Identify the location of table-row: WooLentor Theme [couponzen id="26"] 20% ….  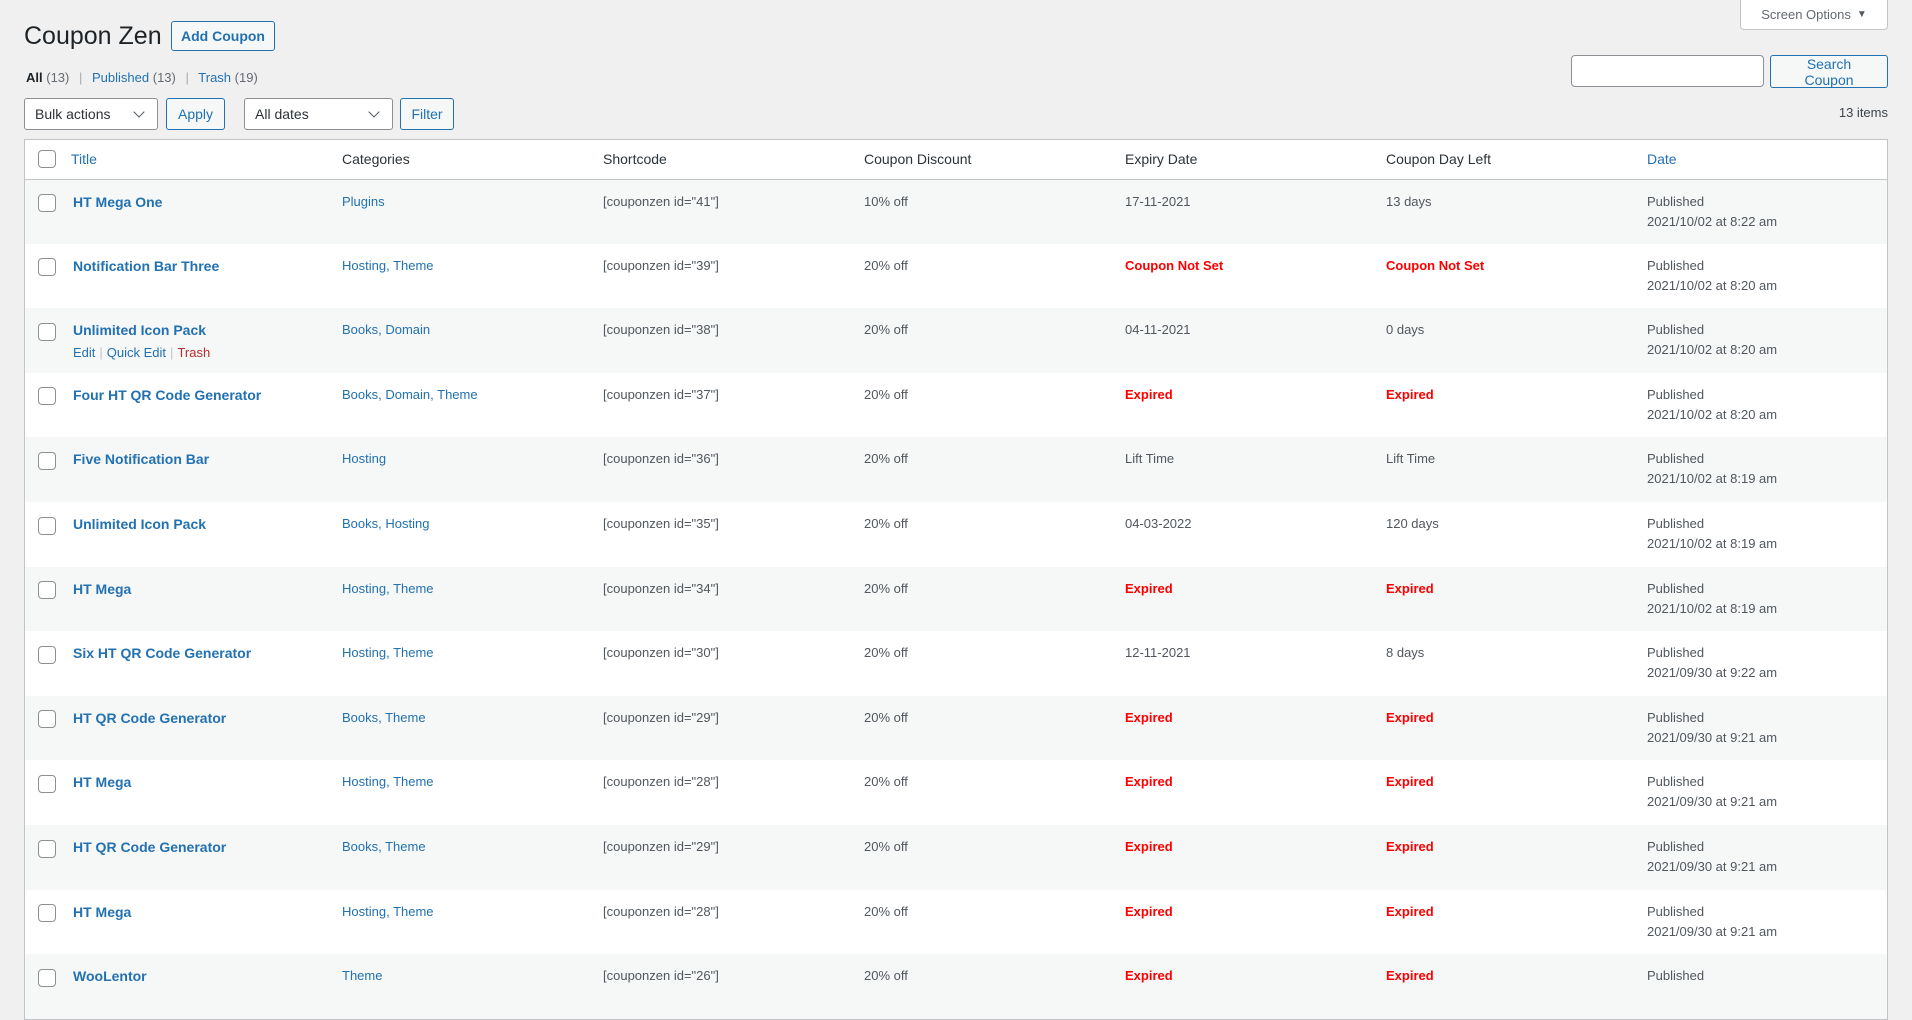
(956, 986).